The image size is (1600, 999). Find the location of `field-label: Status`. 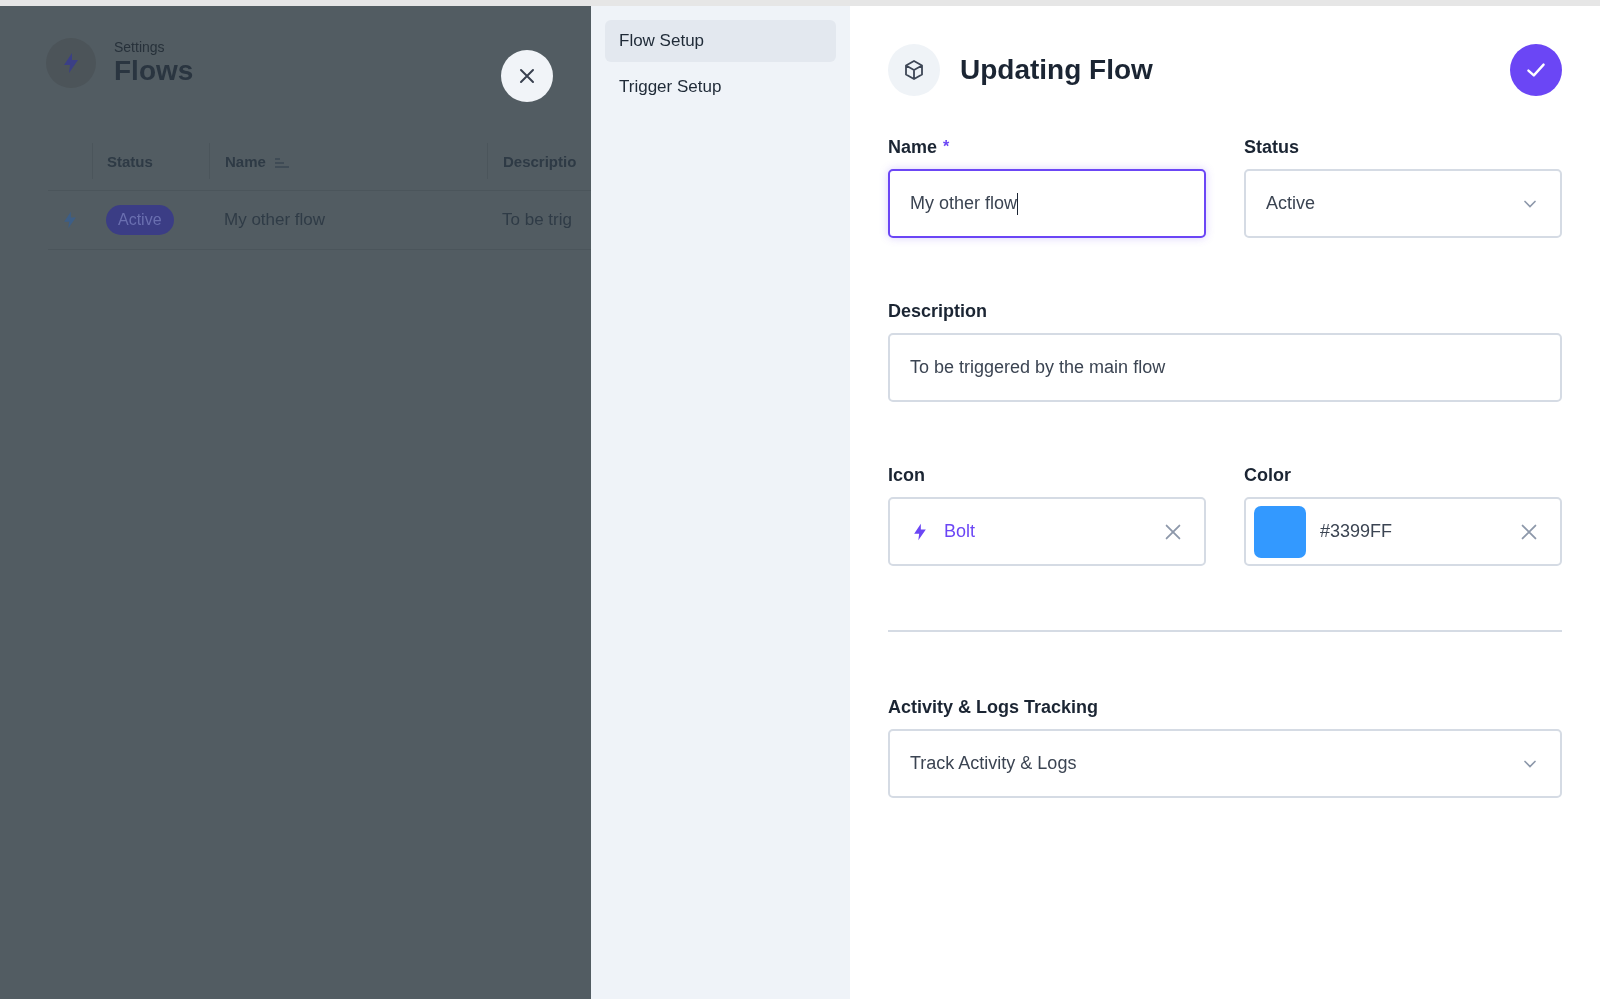

field-label: Status is located at coordinates (1271, 147).